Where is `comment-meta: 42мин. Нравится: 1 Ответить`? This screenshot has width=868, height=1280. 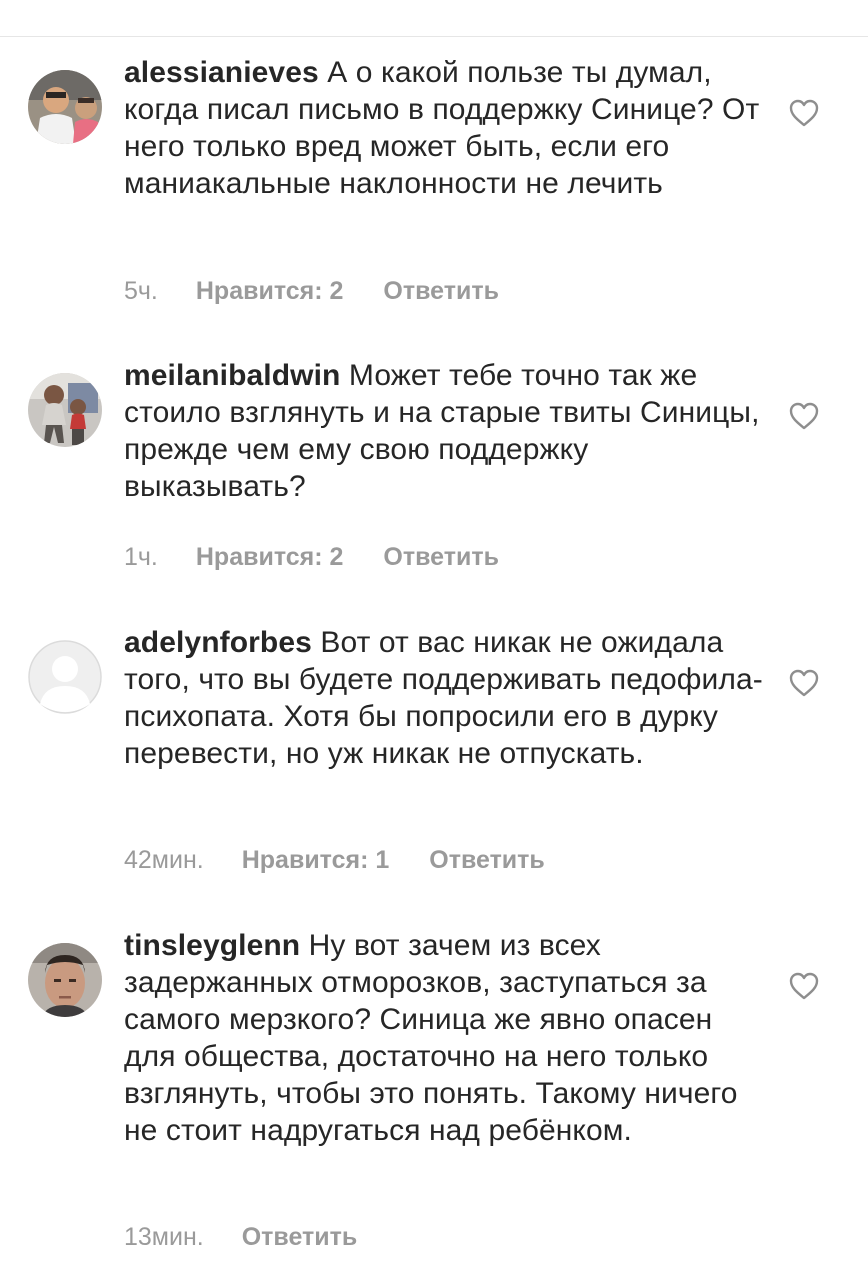 comment-meta: 42мин. Нравится: 1 Ответить is located at coordinates (334, 860).